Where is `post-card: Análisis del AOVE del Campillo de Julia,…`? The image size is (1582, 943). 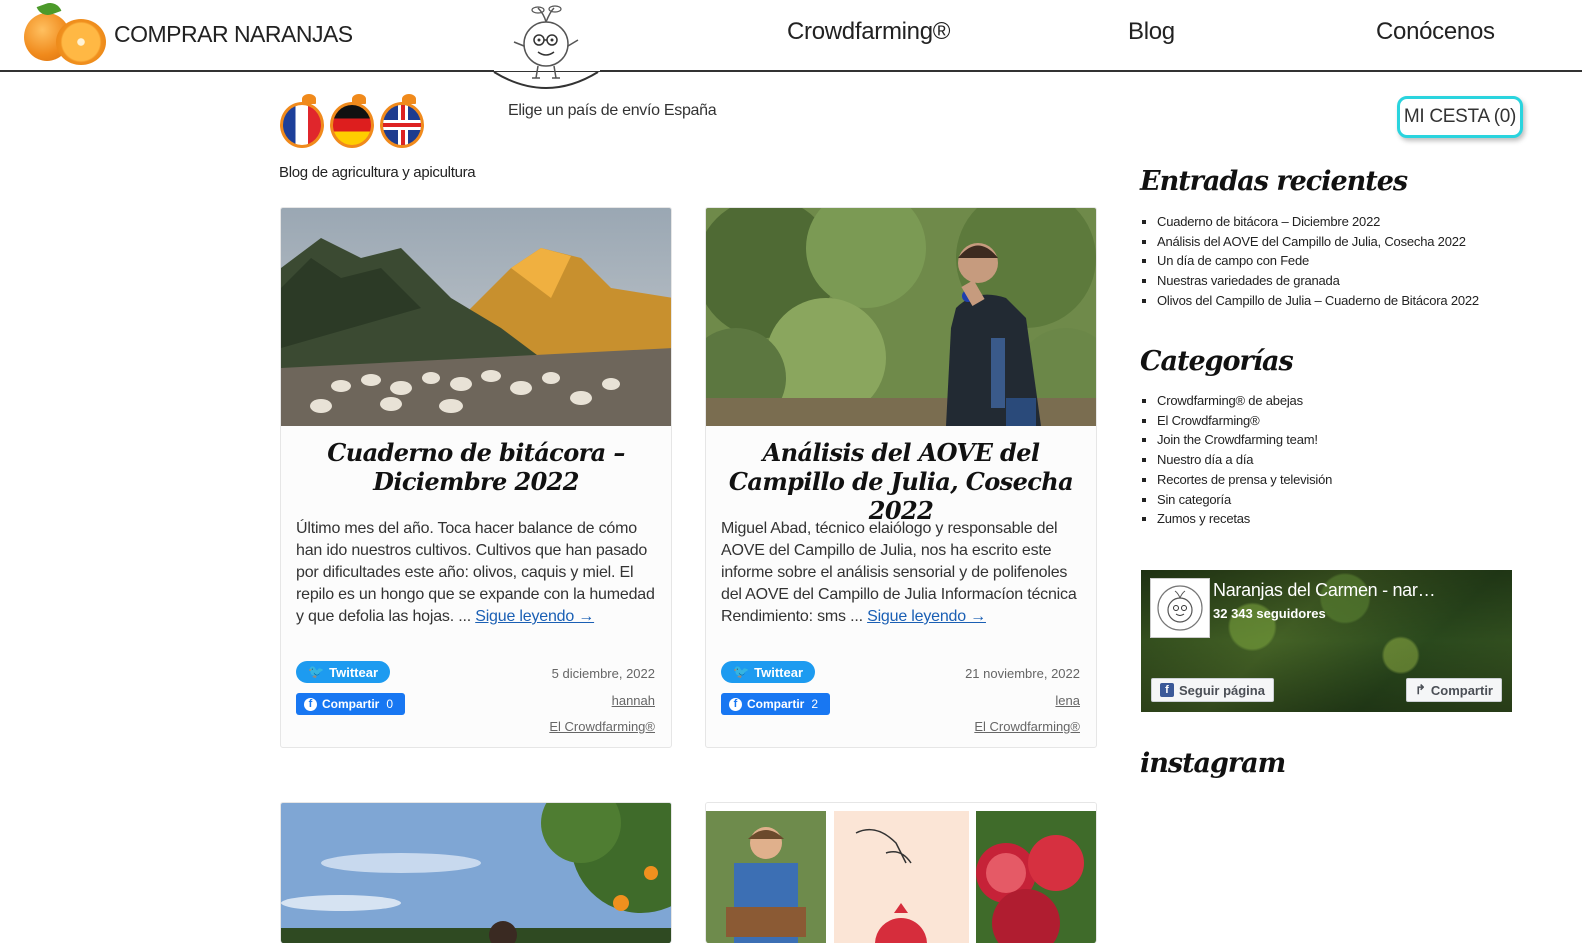 post-card: Análisis del AOVE del Campillo de Julia,… is located at coordinates (901, 477).